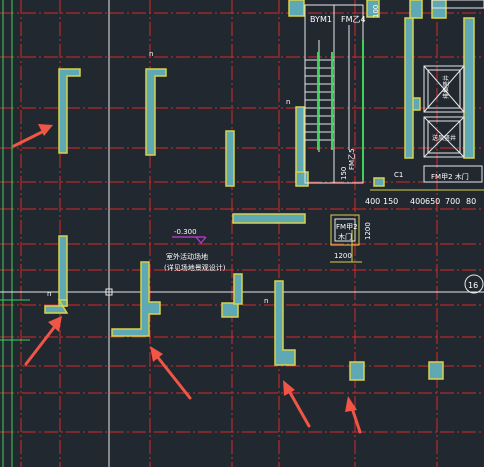 This screenshot has height=467, width=484. What do you see at coordinates (345, 236) in the screenshot?
I see `label-fire-door-box-sub: 木门` at bounding box center [345, 236].